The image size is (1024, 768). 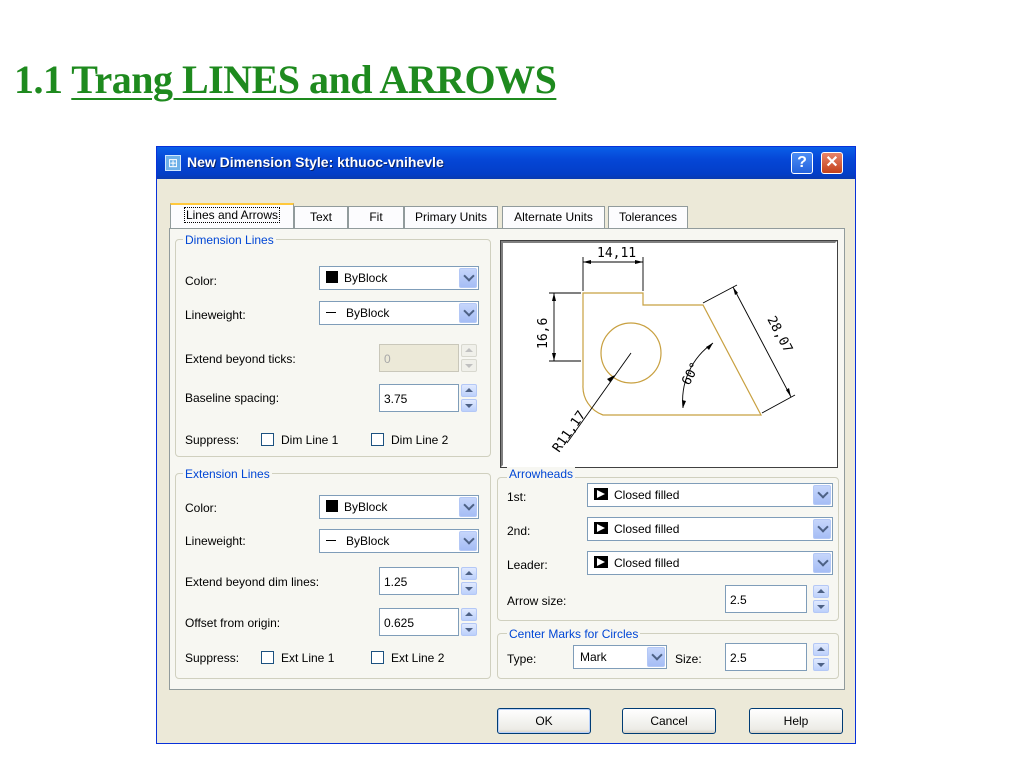 I want to click on help-button: Help, so click(x=796, y=721).